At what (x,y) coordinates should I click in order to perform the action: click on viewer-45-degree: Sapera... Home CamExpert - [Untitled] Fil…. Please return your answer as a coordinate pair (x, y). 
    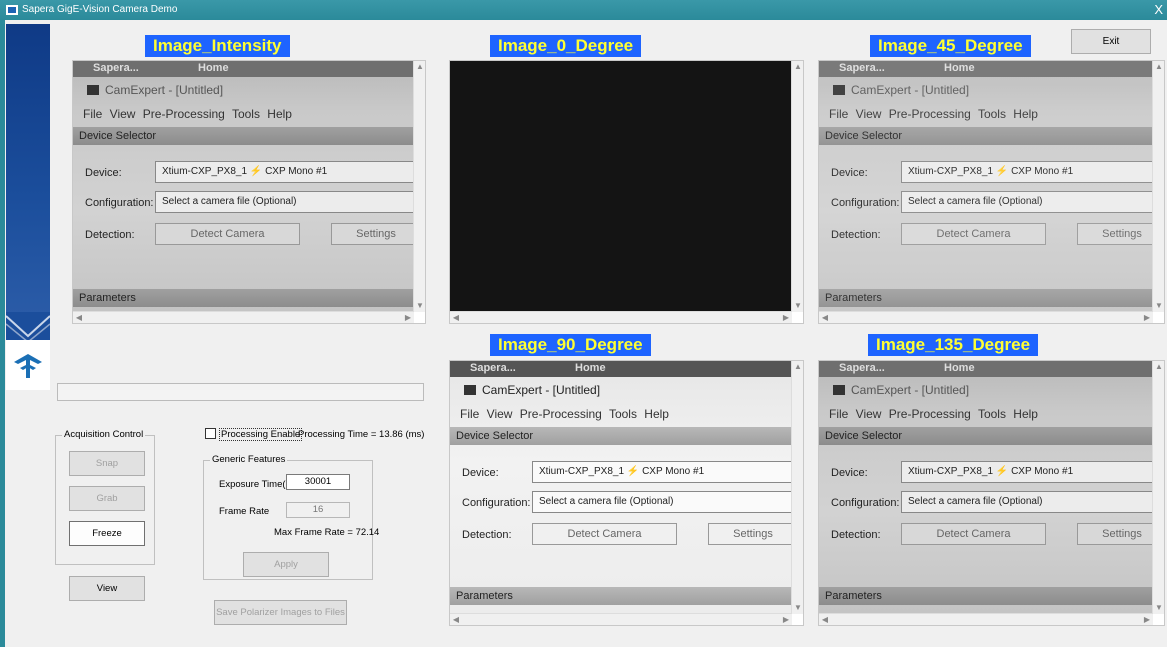
    Looking at the image, I should click on (991, 192).